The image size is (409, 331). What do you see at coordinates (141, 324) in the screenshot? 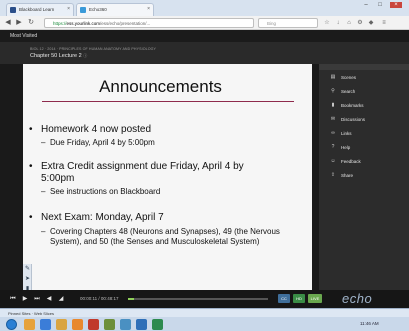
I see `word-icon` at bounding box center [141, 324].